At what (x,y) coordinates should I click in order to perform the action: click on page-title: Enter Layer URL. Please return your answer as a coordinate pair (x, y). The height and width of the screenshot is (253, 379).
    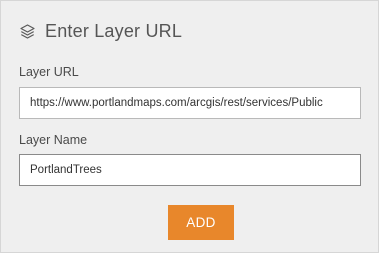
    Looking at the image, I should click on (114, 30).